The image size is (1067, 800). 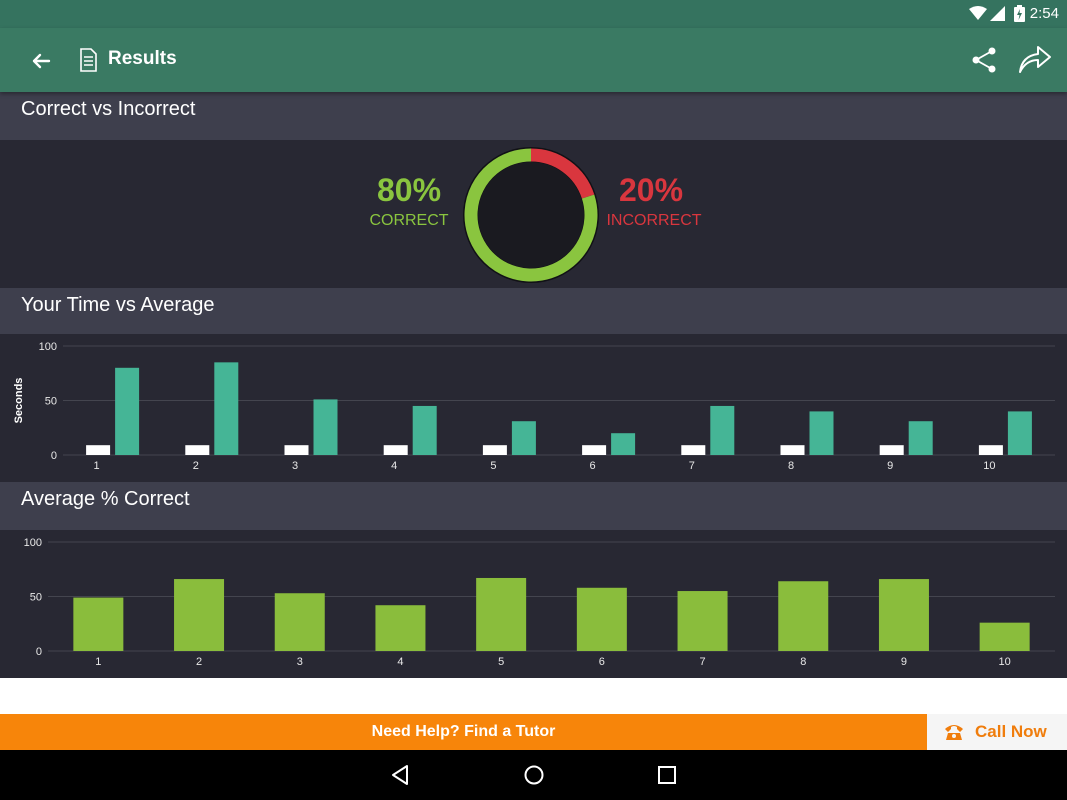 What do you see at coordinates (954, 732) in the screenshot?
I see `phone-icon` at bounding box center [954, 732].